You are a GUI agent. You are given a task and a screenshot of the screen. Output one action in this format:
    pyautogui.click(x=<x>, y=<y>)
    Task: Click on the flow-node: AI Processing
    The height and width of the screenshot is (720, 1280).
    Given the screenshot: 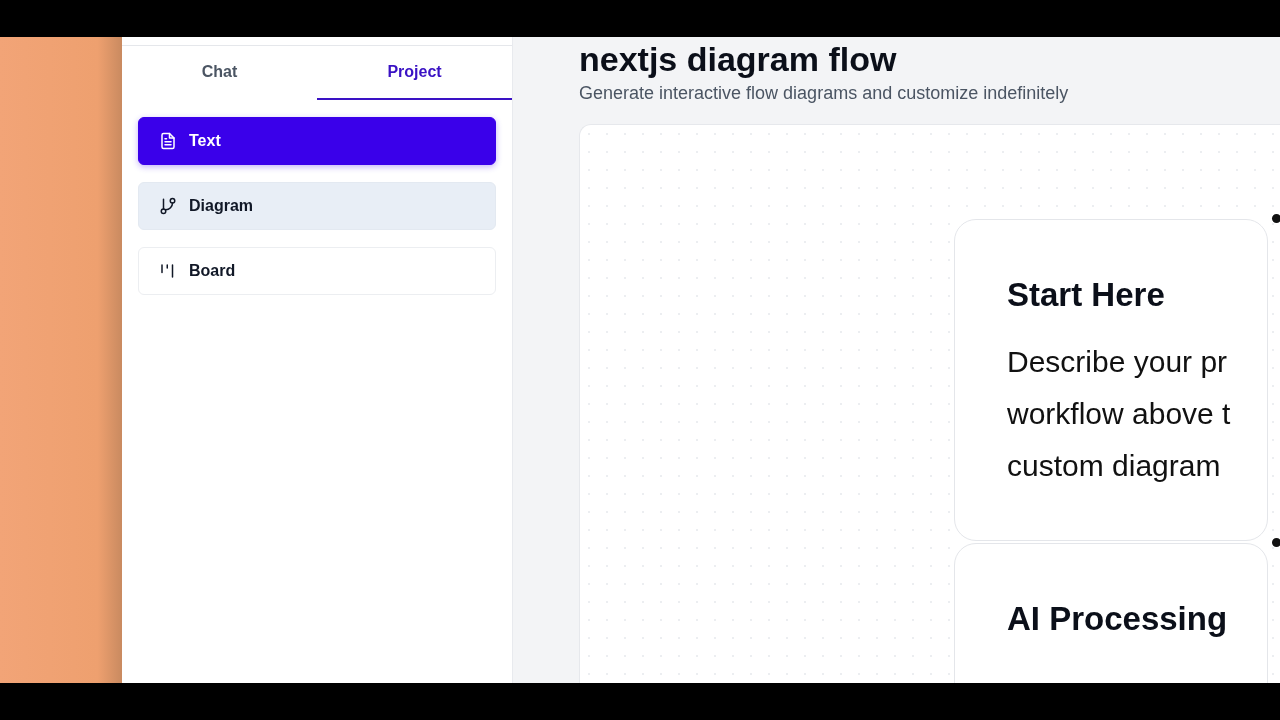 What is the action you would take?
    pyautogui.click(x=1111, y=613)
    